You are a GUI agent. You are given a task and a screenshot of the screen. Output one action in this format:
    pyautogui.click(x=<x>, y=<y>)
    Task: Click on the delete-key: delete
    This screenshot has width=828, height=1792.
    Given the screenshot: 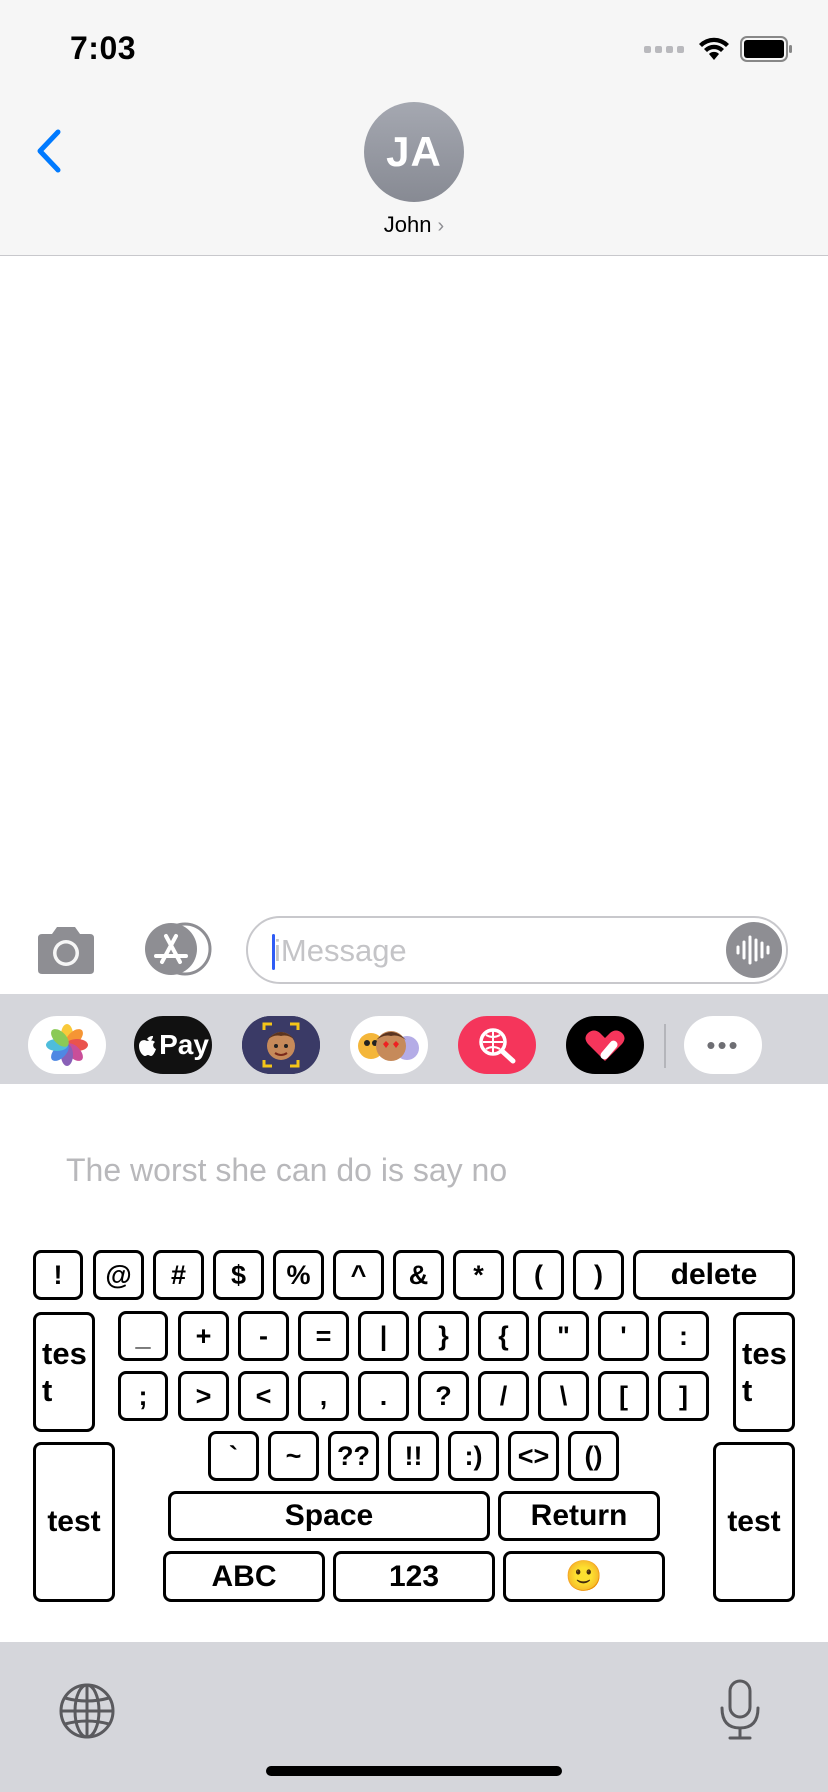 What is the action you would take?
    pyautogui.click(x=714, y=1275)
    